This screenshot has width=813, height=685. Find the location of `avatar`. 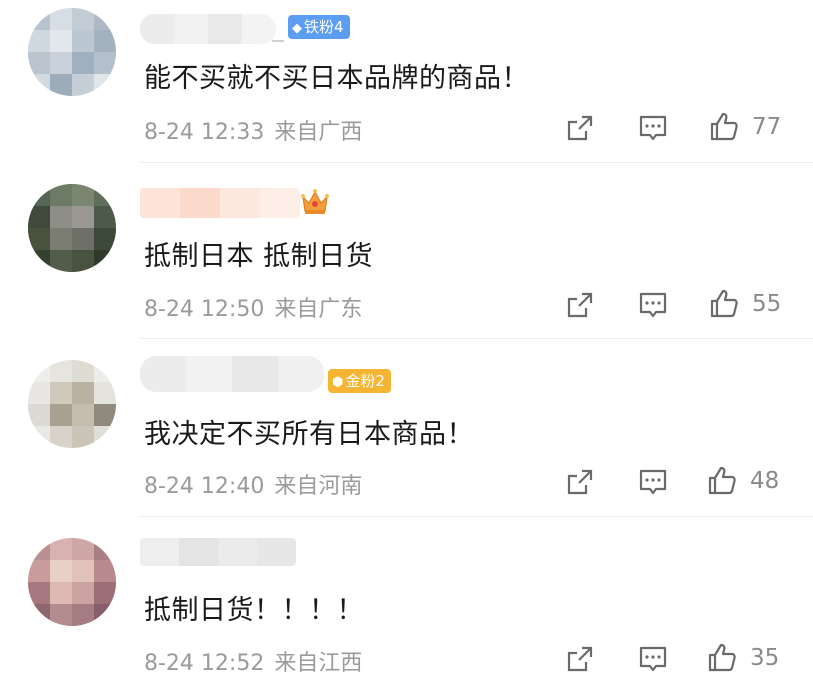

avatar is located at coordinates (72, 582).